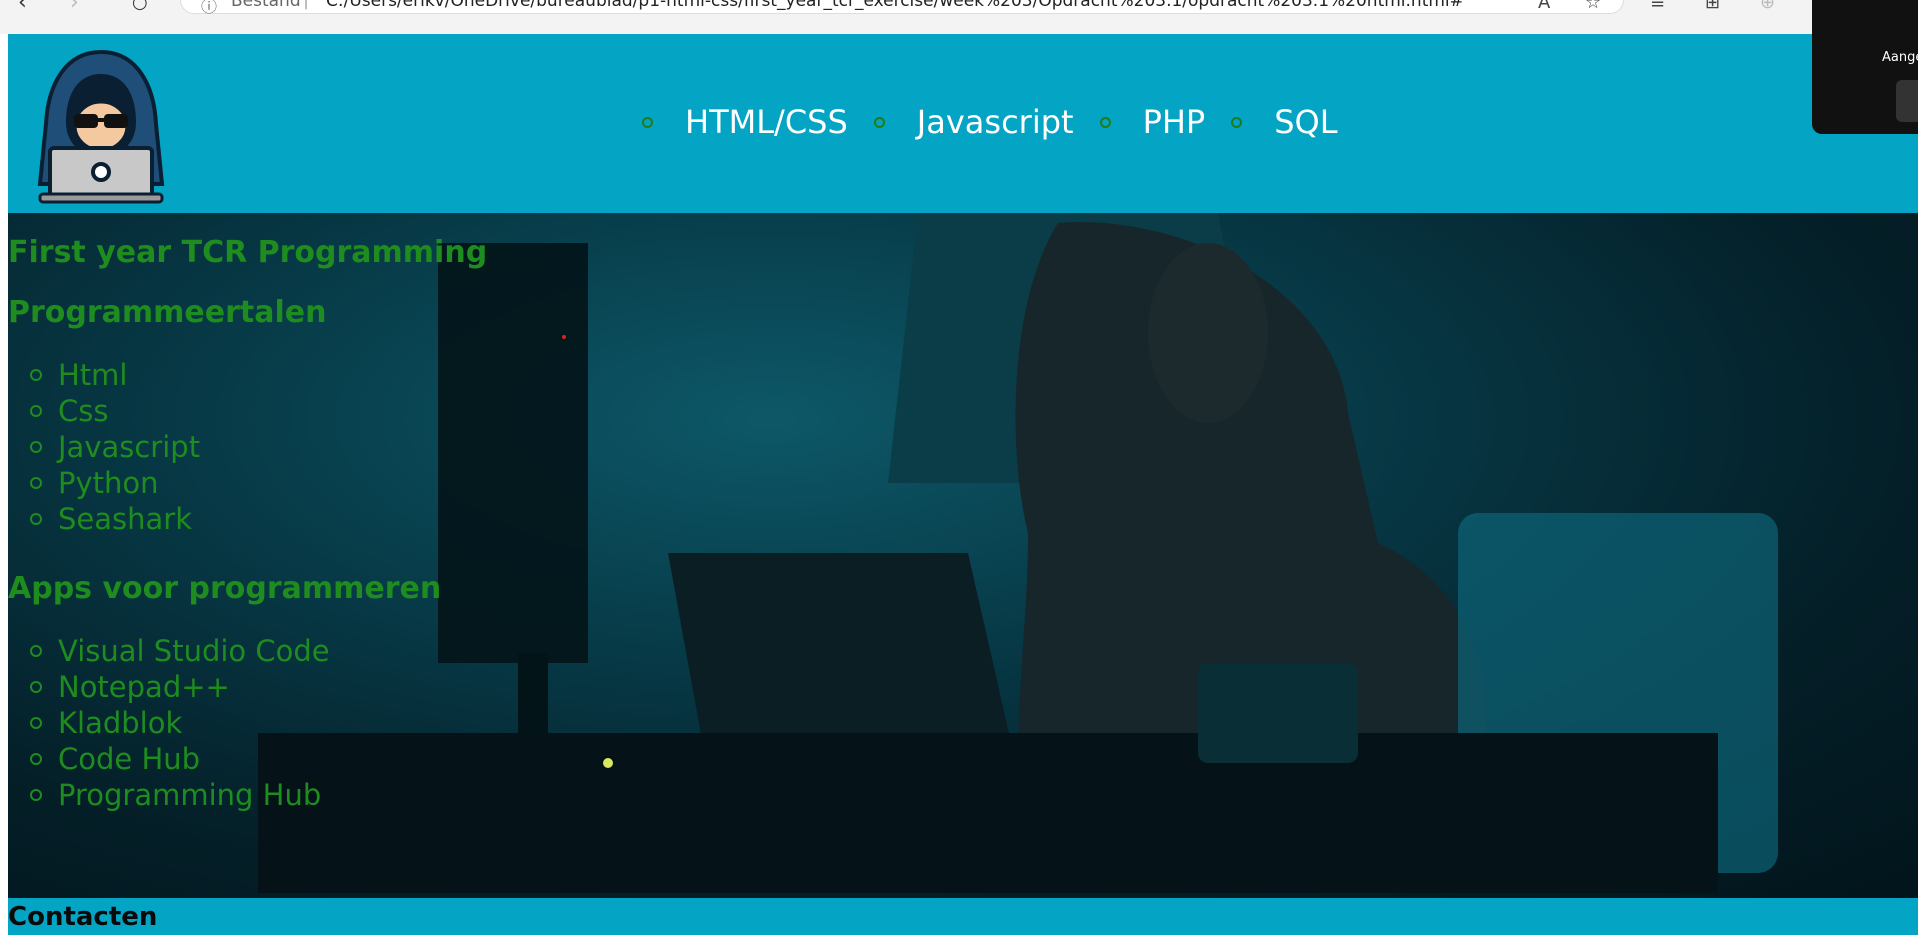 This screenshot has height=935, width=1918. Describe the element at coordinates (1907, 101) in the screenshot. I see `notification-button` at that location.